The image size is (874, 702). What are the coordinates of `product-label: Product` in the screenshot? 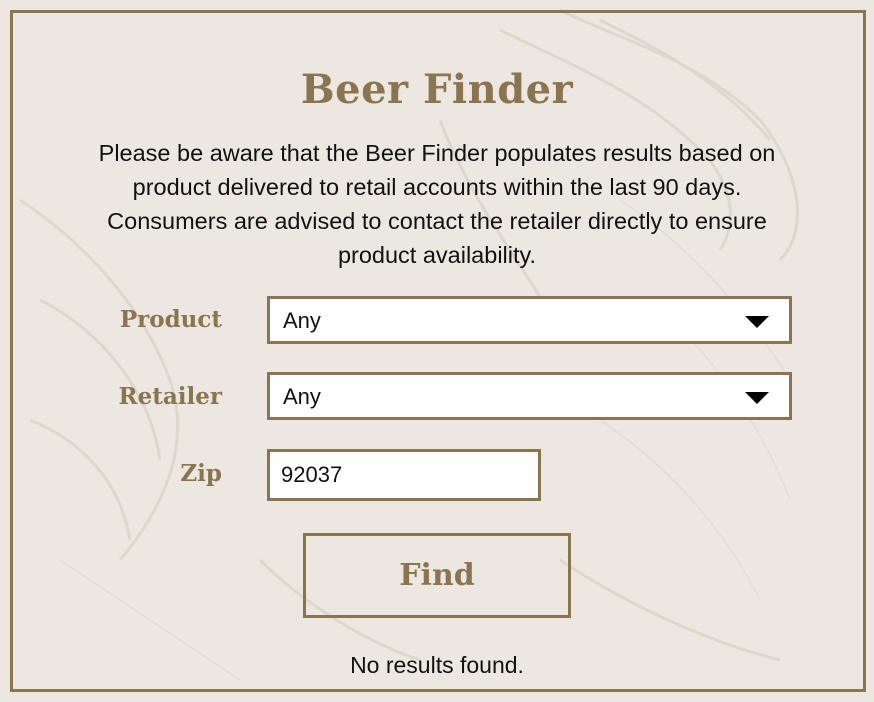 It's located at (170, 319).